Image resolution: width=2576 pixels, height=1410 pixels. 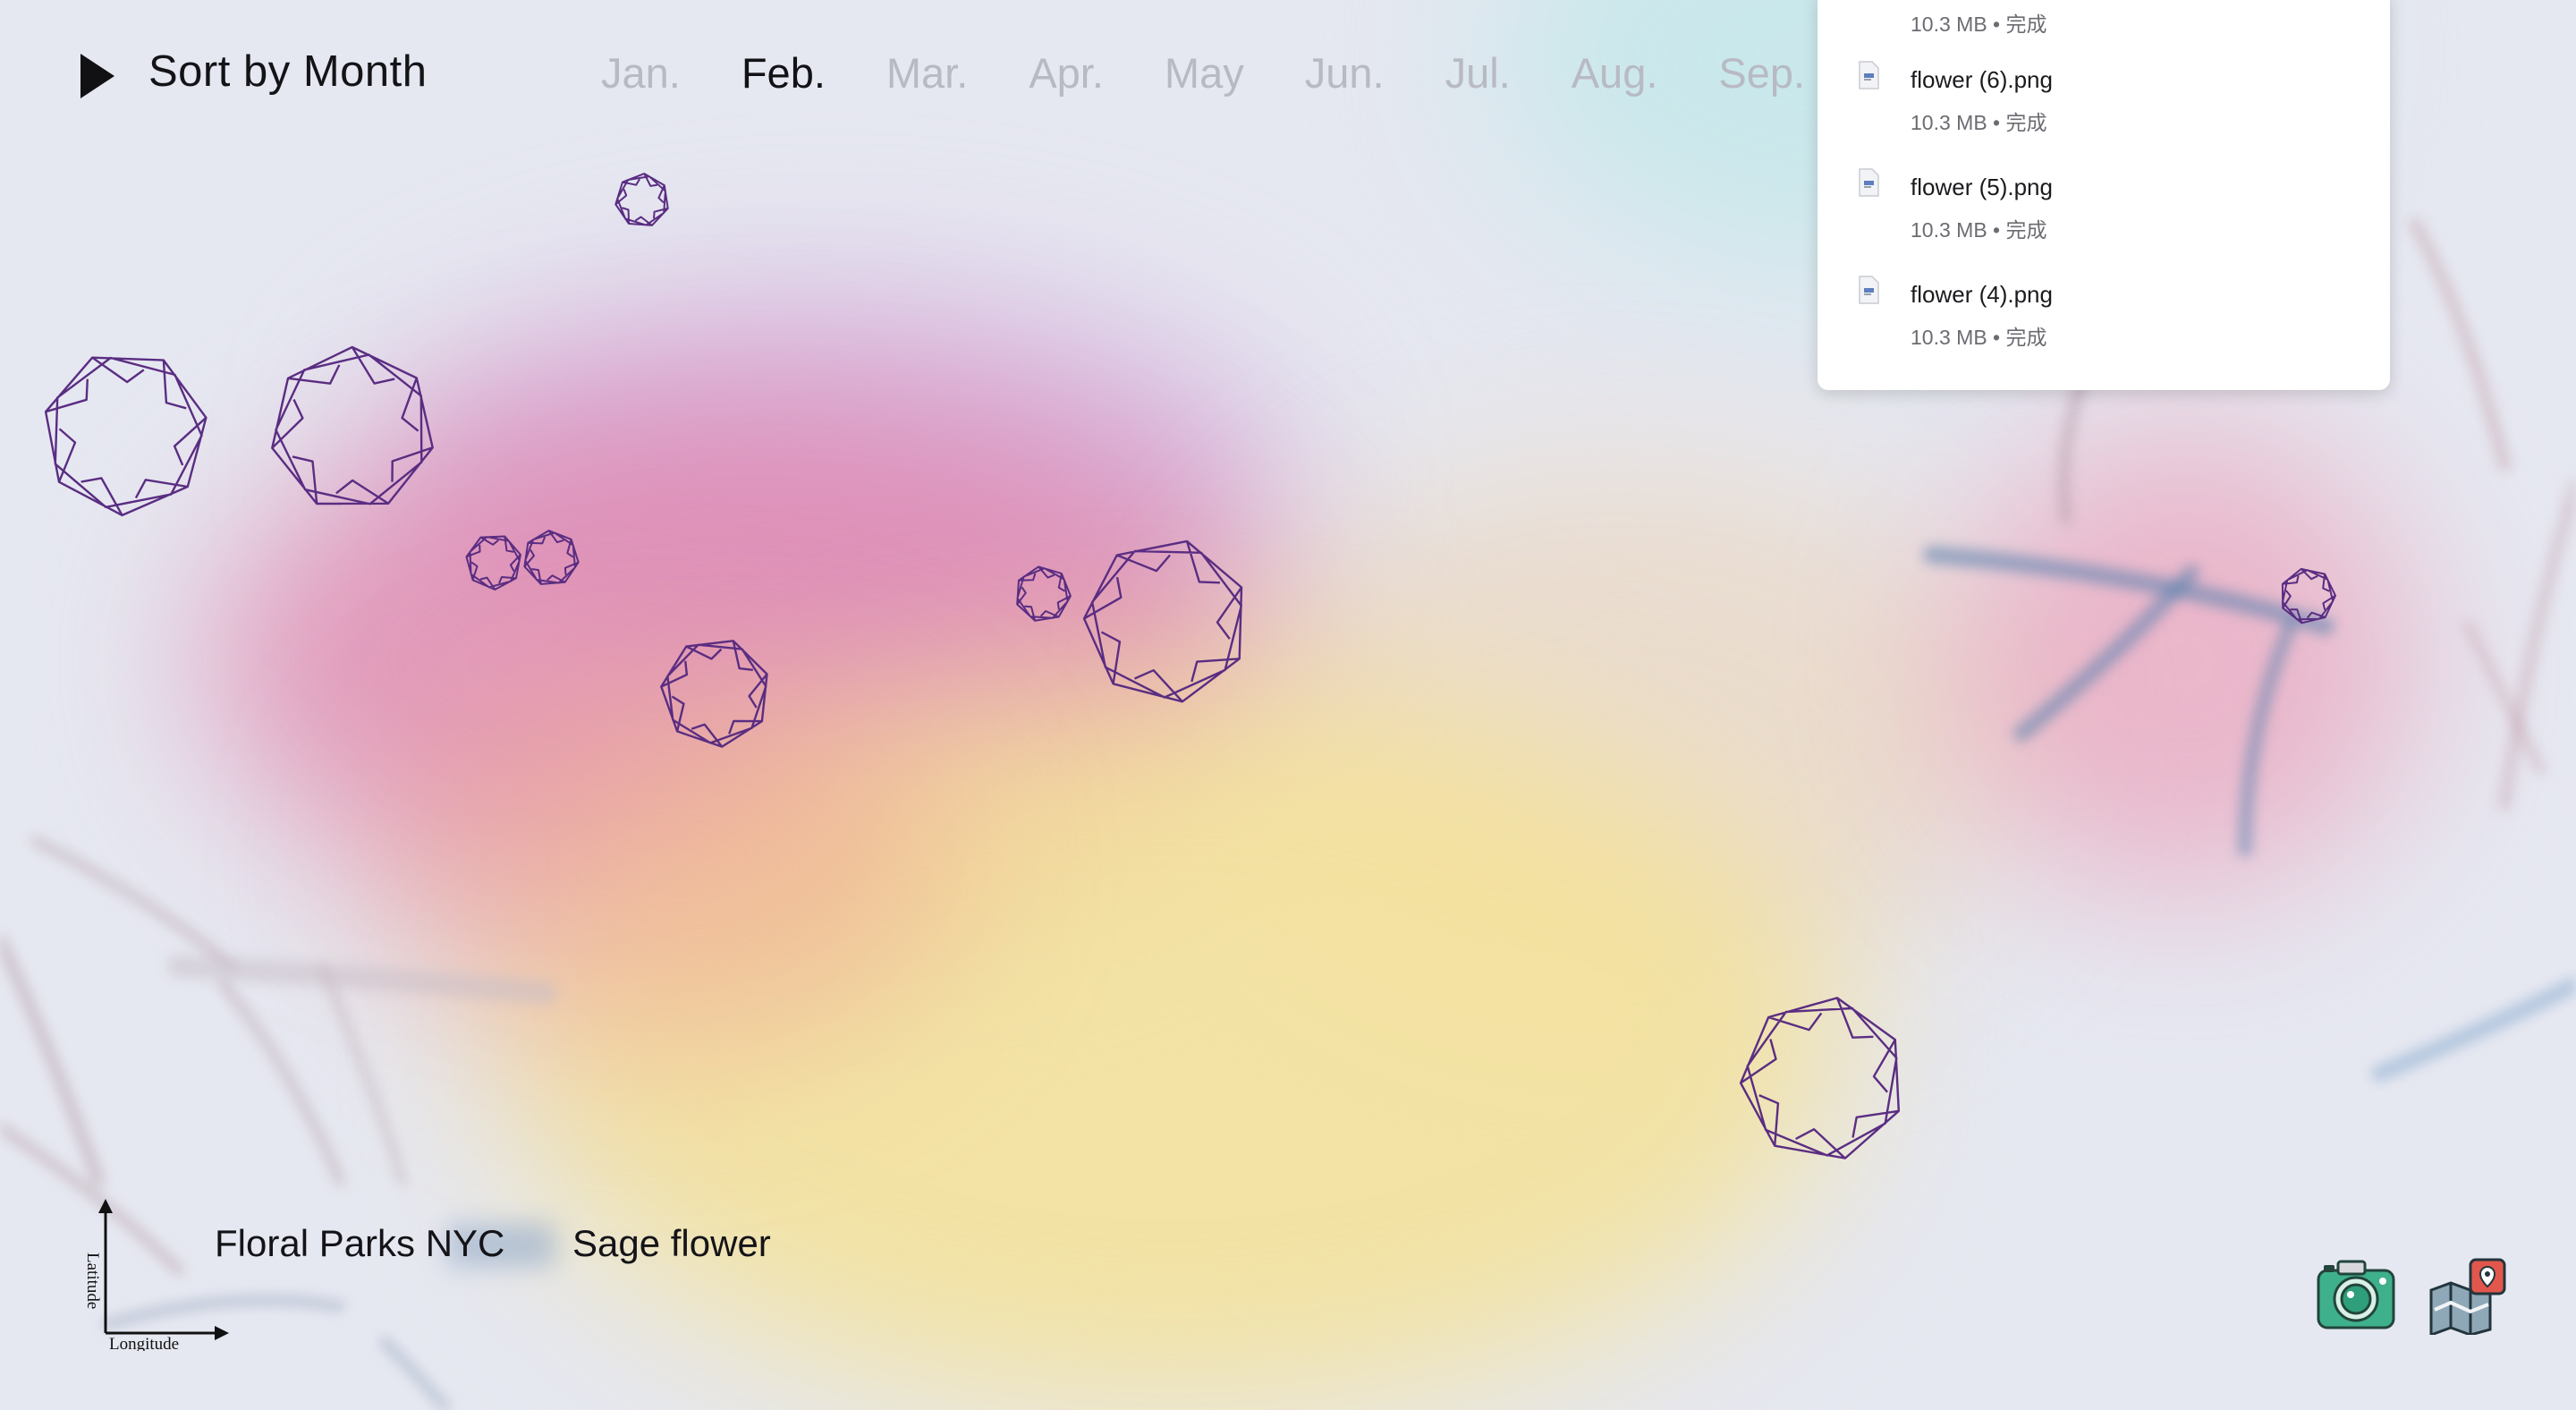 I want to click on download-filename: flower (5).png, so click(x=1982, y=187).